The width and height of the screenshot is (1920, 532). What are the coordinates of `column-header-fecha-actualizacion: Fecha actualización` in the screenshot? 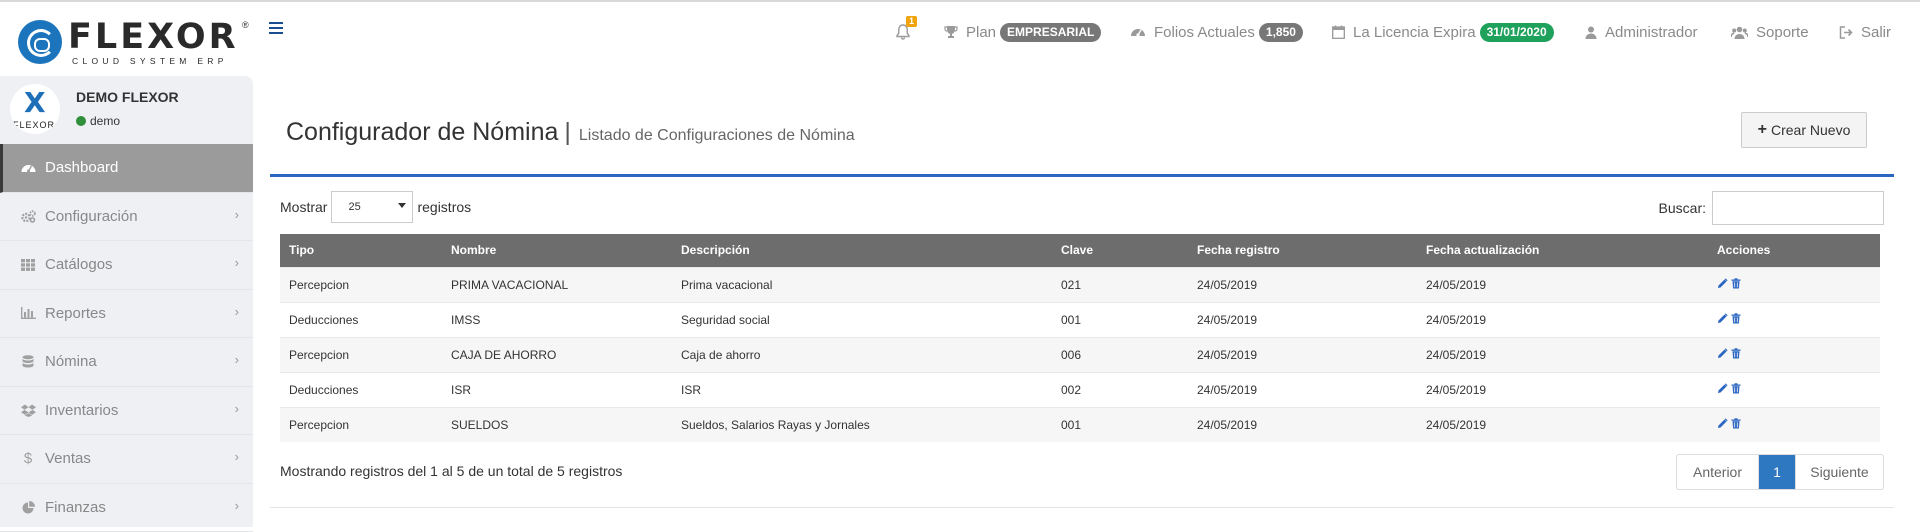 It's located at (1562, 250).